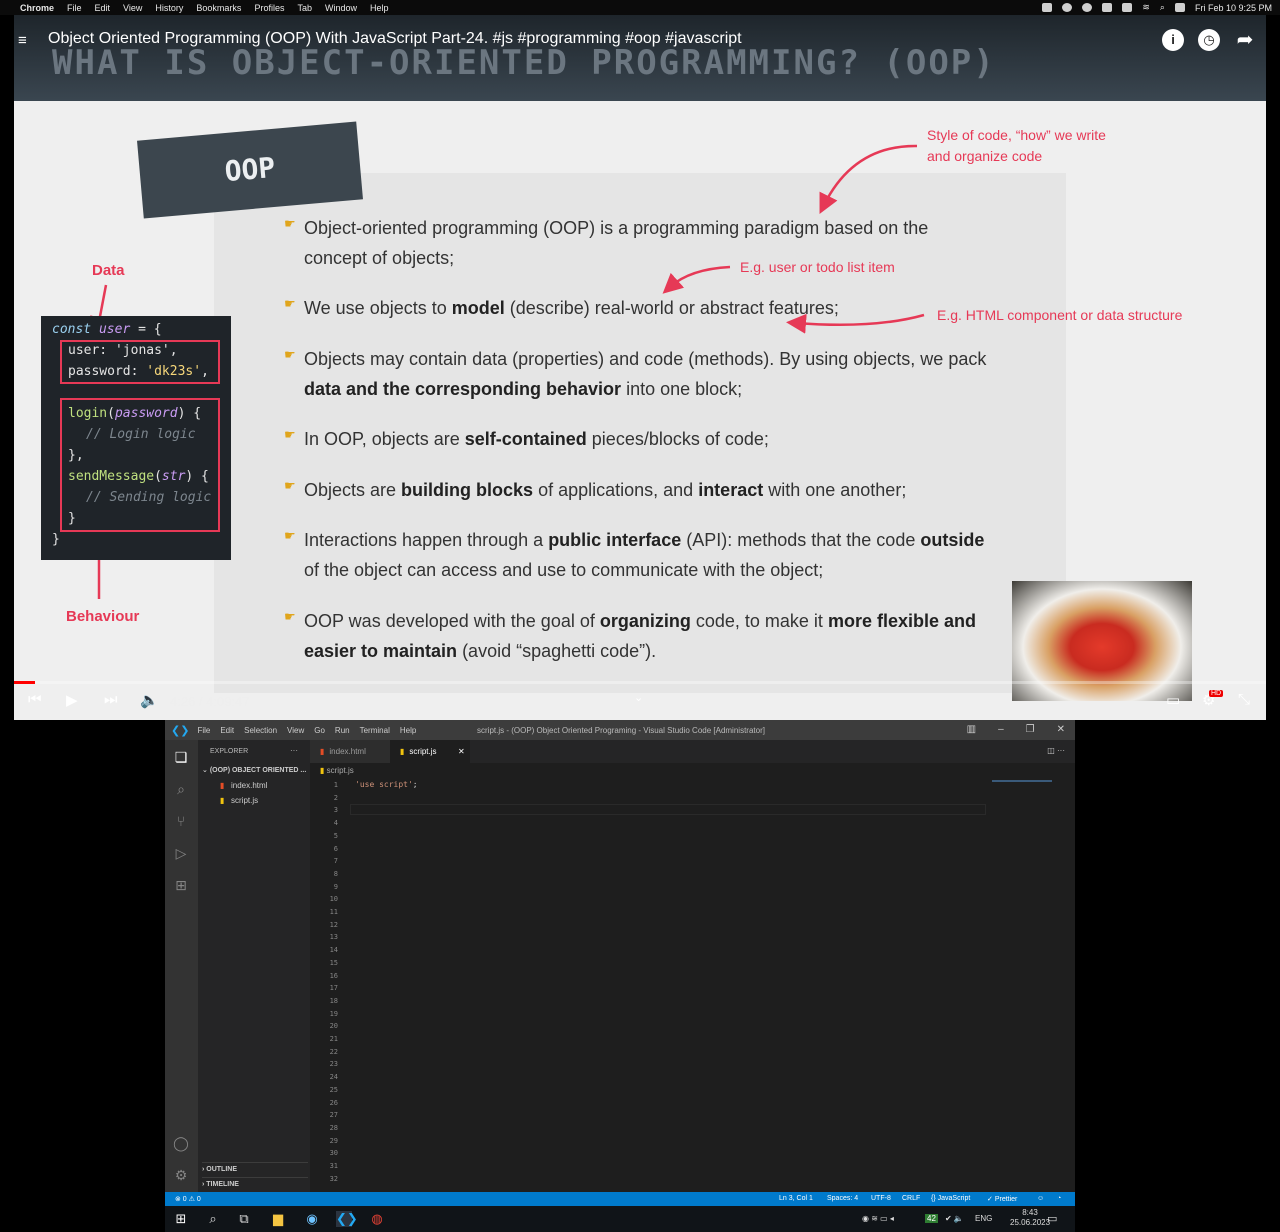 This screenshot has height=1232, width=1280. I want to click on vs-menu-terminal: Terminal, so click(375, 730).